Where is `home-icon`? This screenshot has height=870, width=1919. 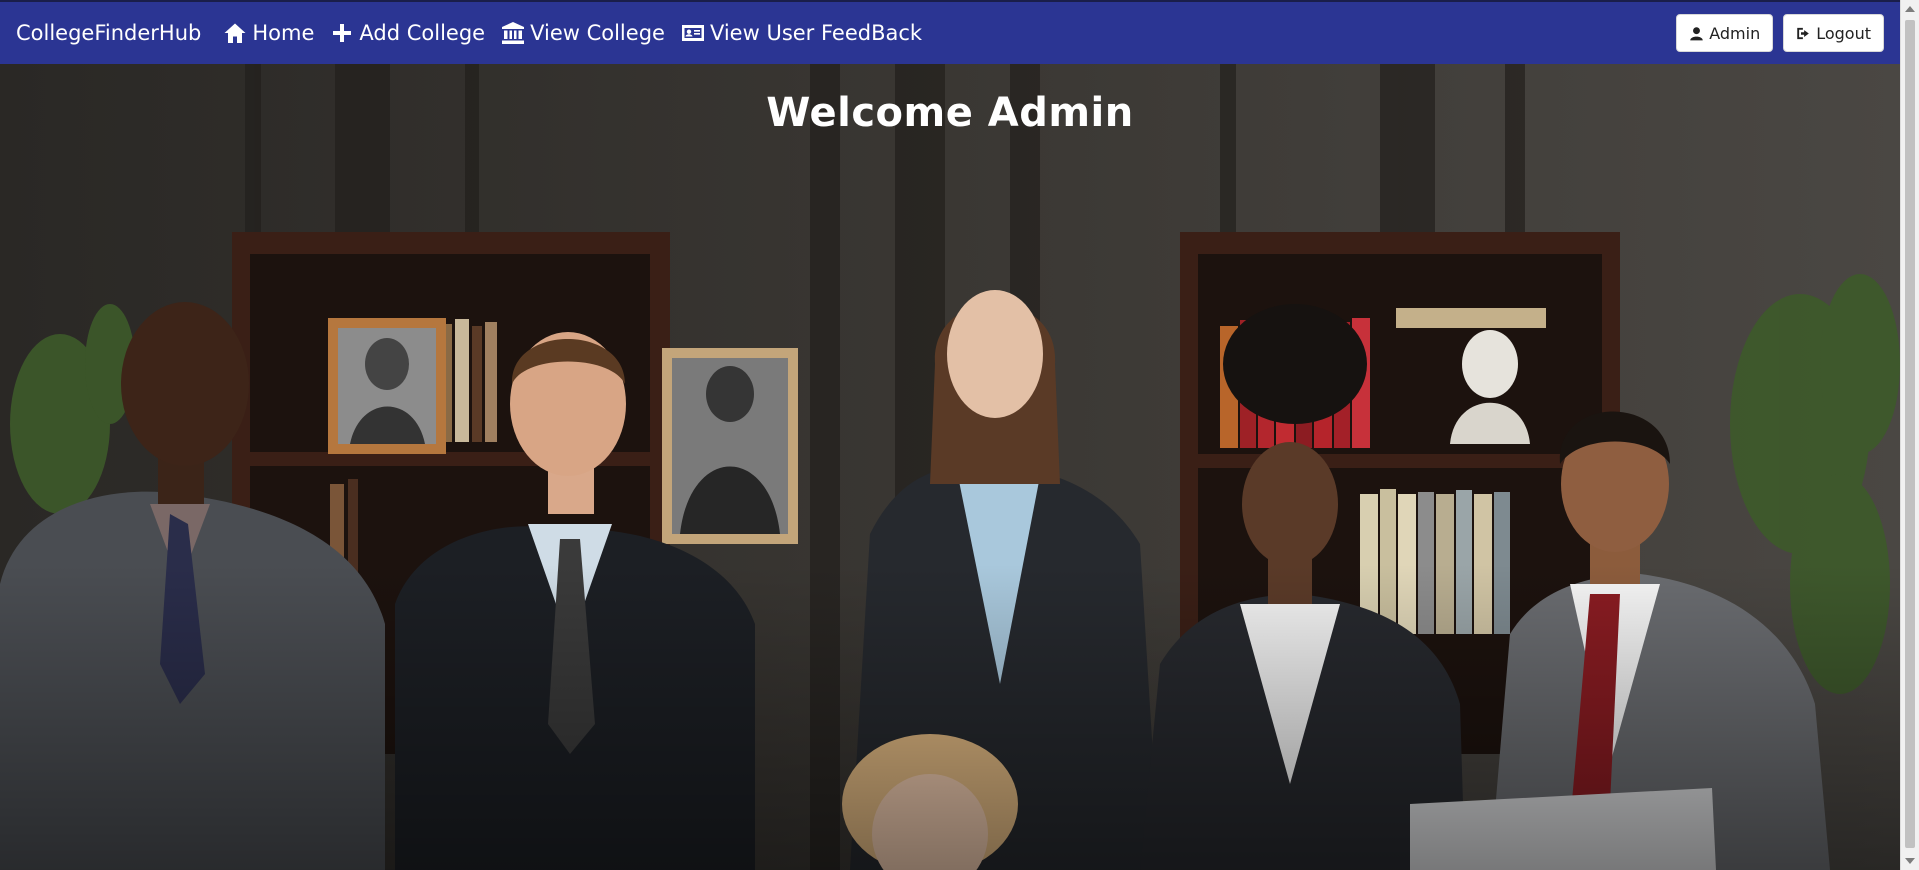
home-icon is located at coordinates (235, 33).